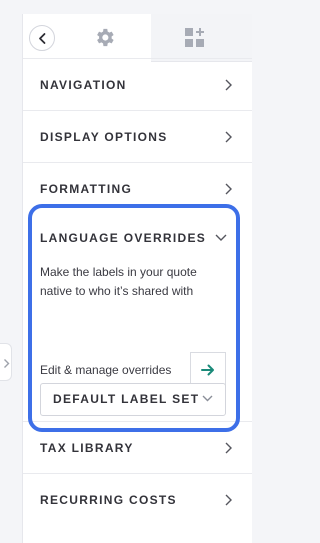 Image resolution: width=320 pixels, height=543 pixels. I want to click on section-label: RECURRING COSTS, so click(108, 500).